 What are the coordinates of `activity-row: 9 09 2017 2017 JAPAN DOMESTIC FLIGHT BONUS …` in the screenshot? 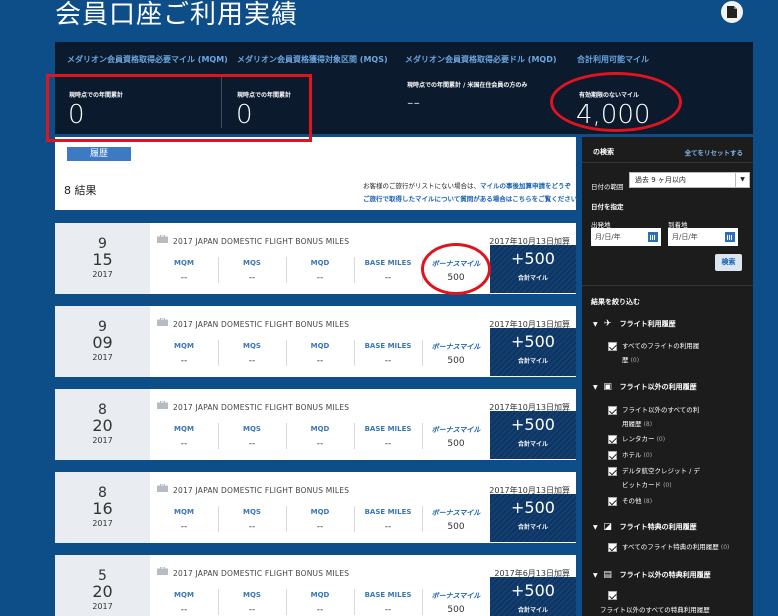 It's located at (315, 341).